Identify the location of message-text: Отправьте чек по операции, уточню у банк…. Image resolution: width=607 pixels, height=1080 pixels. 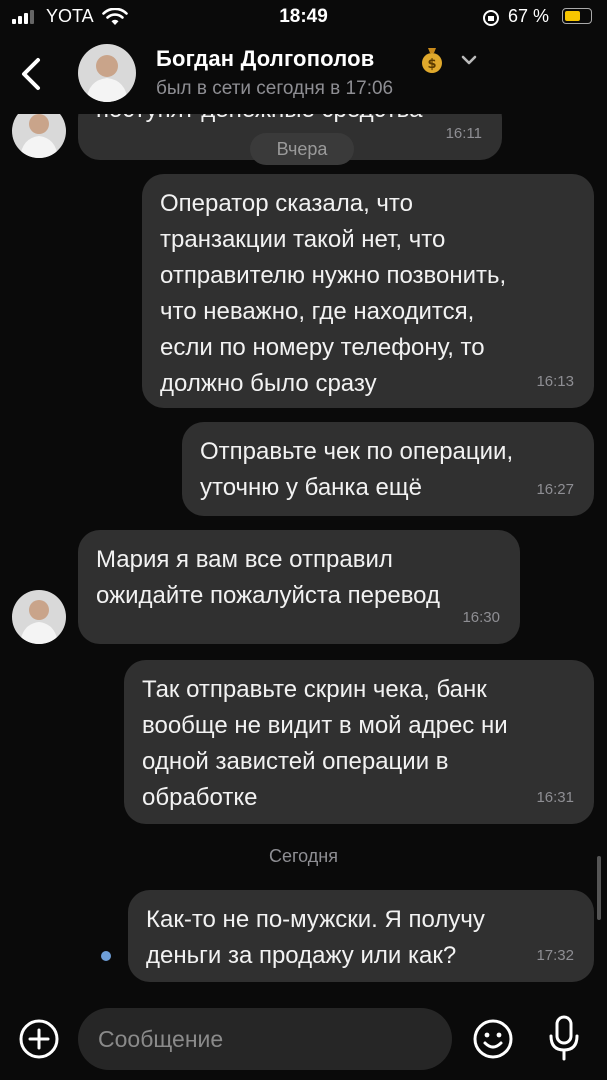
(357, 469).